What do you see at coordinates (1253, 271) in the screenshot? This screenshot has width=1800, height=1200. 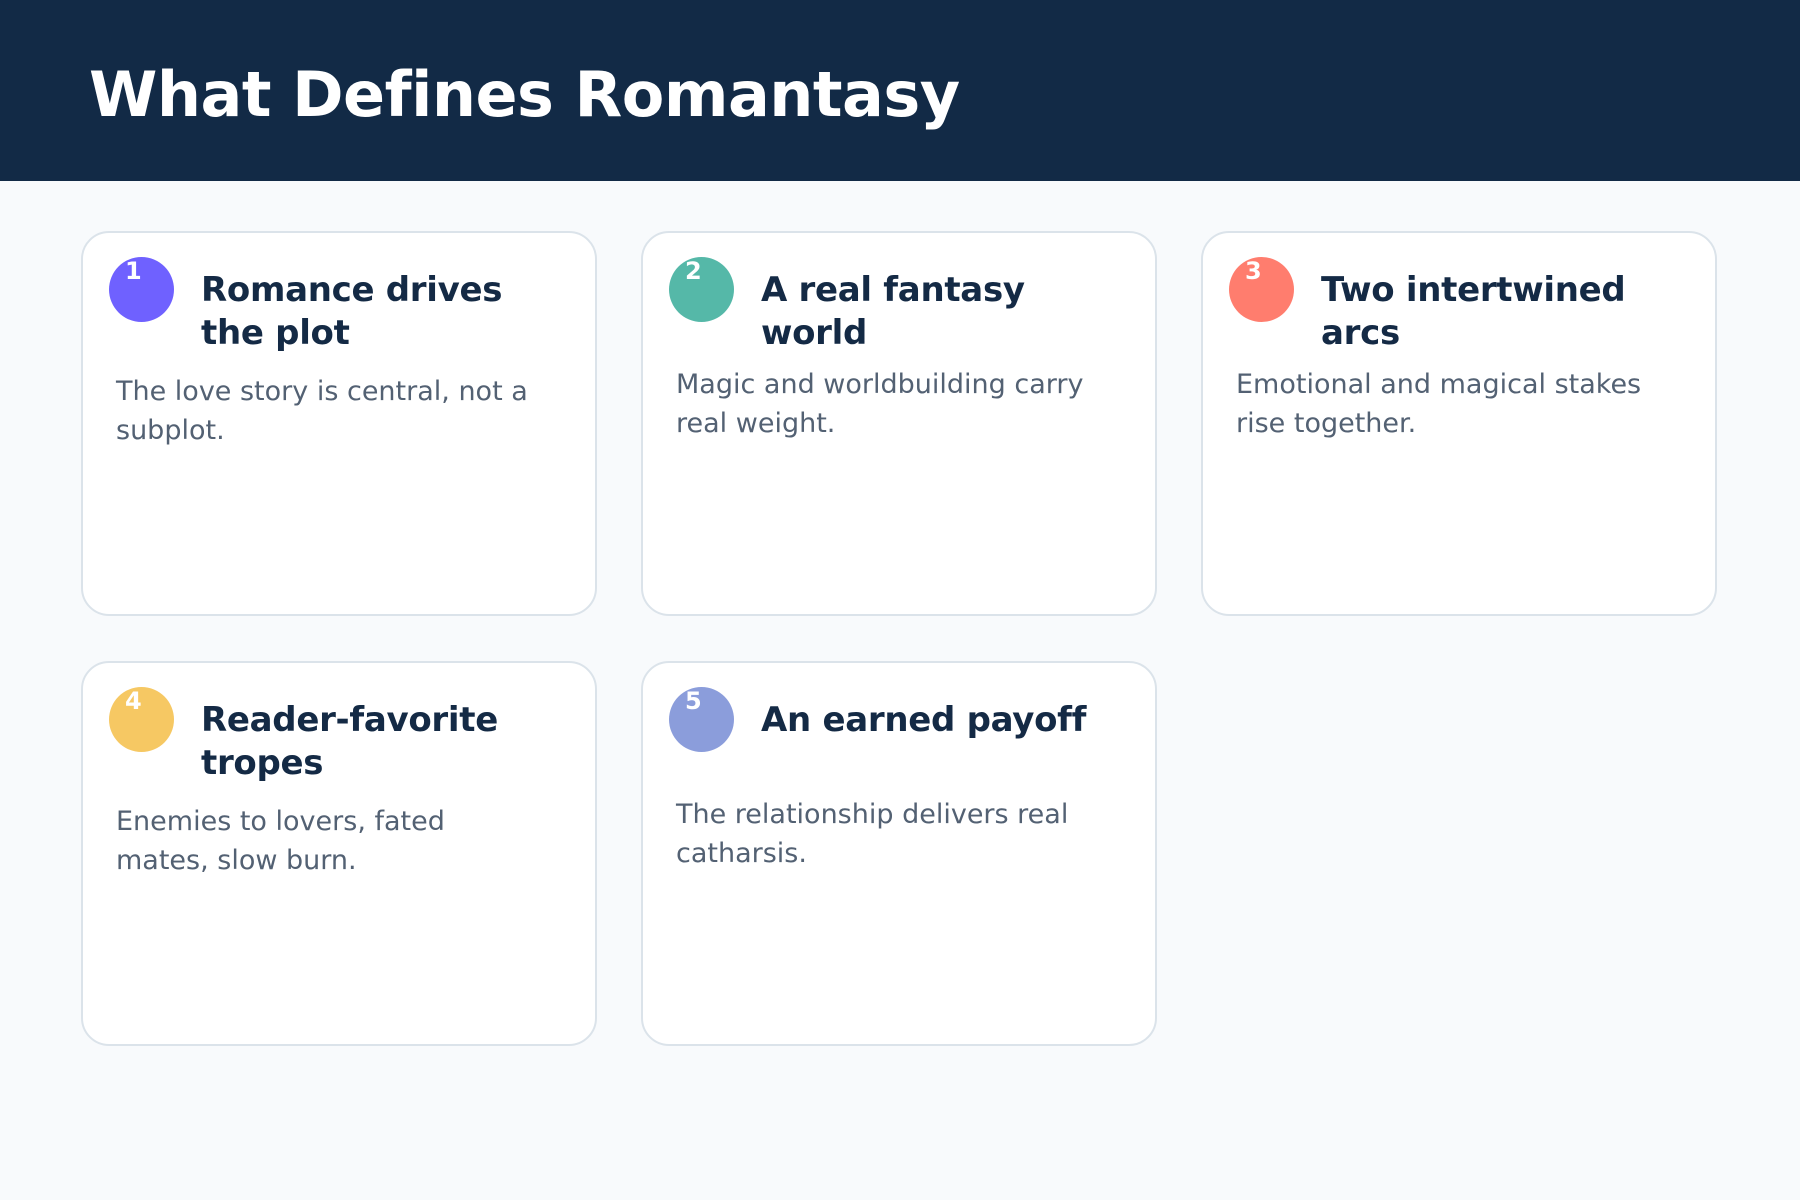 I see `badge-number: 3` at bounding box center [1253, 271].